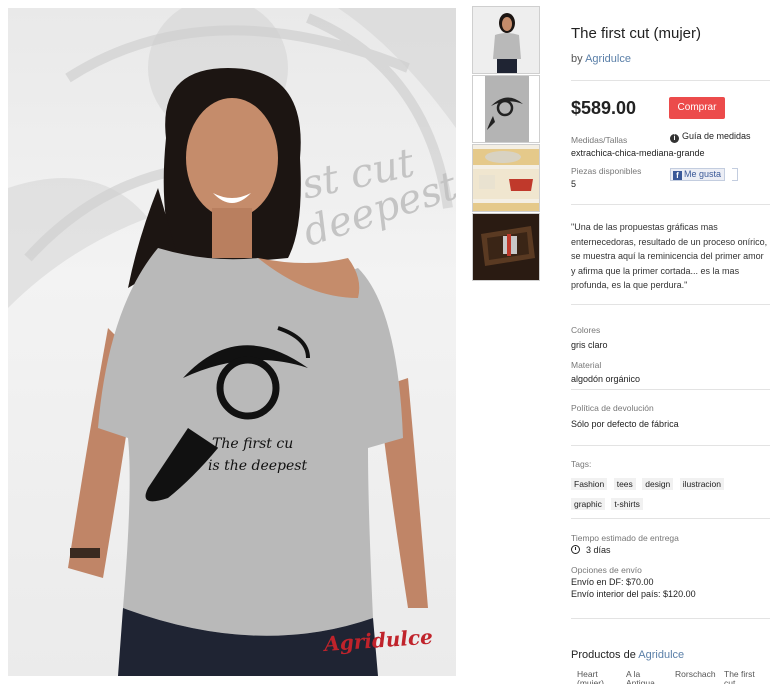 This screenshot has height=684, width=780. Describe the element at coordinates (577, 59) in the screenshot. I see `byline-prefix: by` at that location.